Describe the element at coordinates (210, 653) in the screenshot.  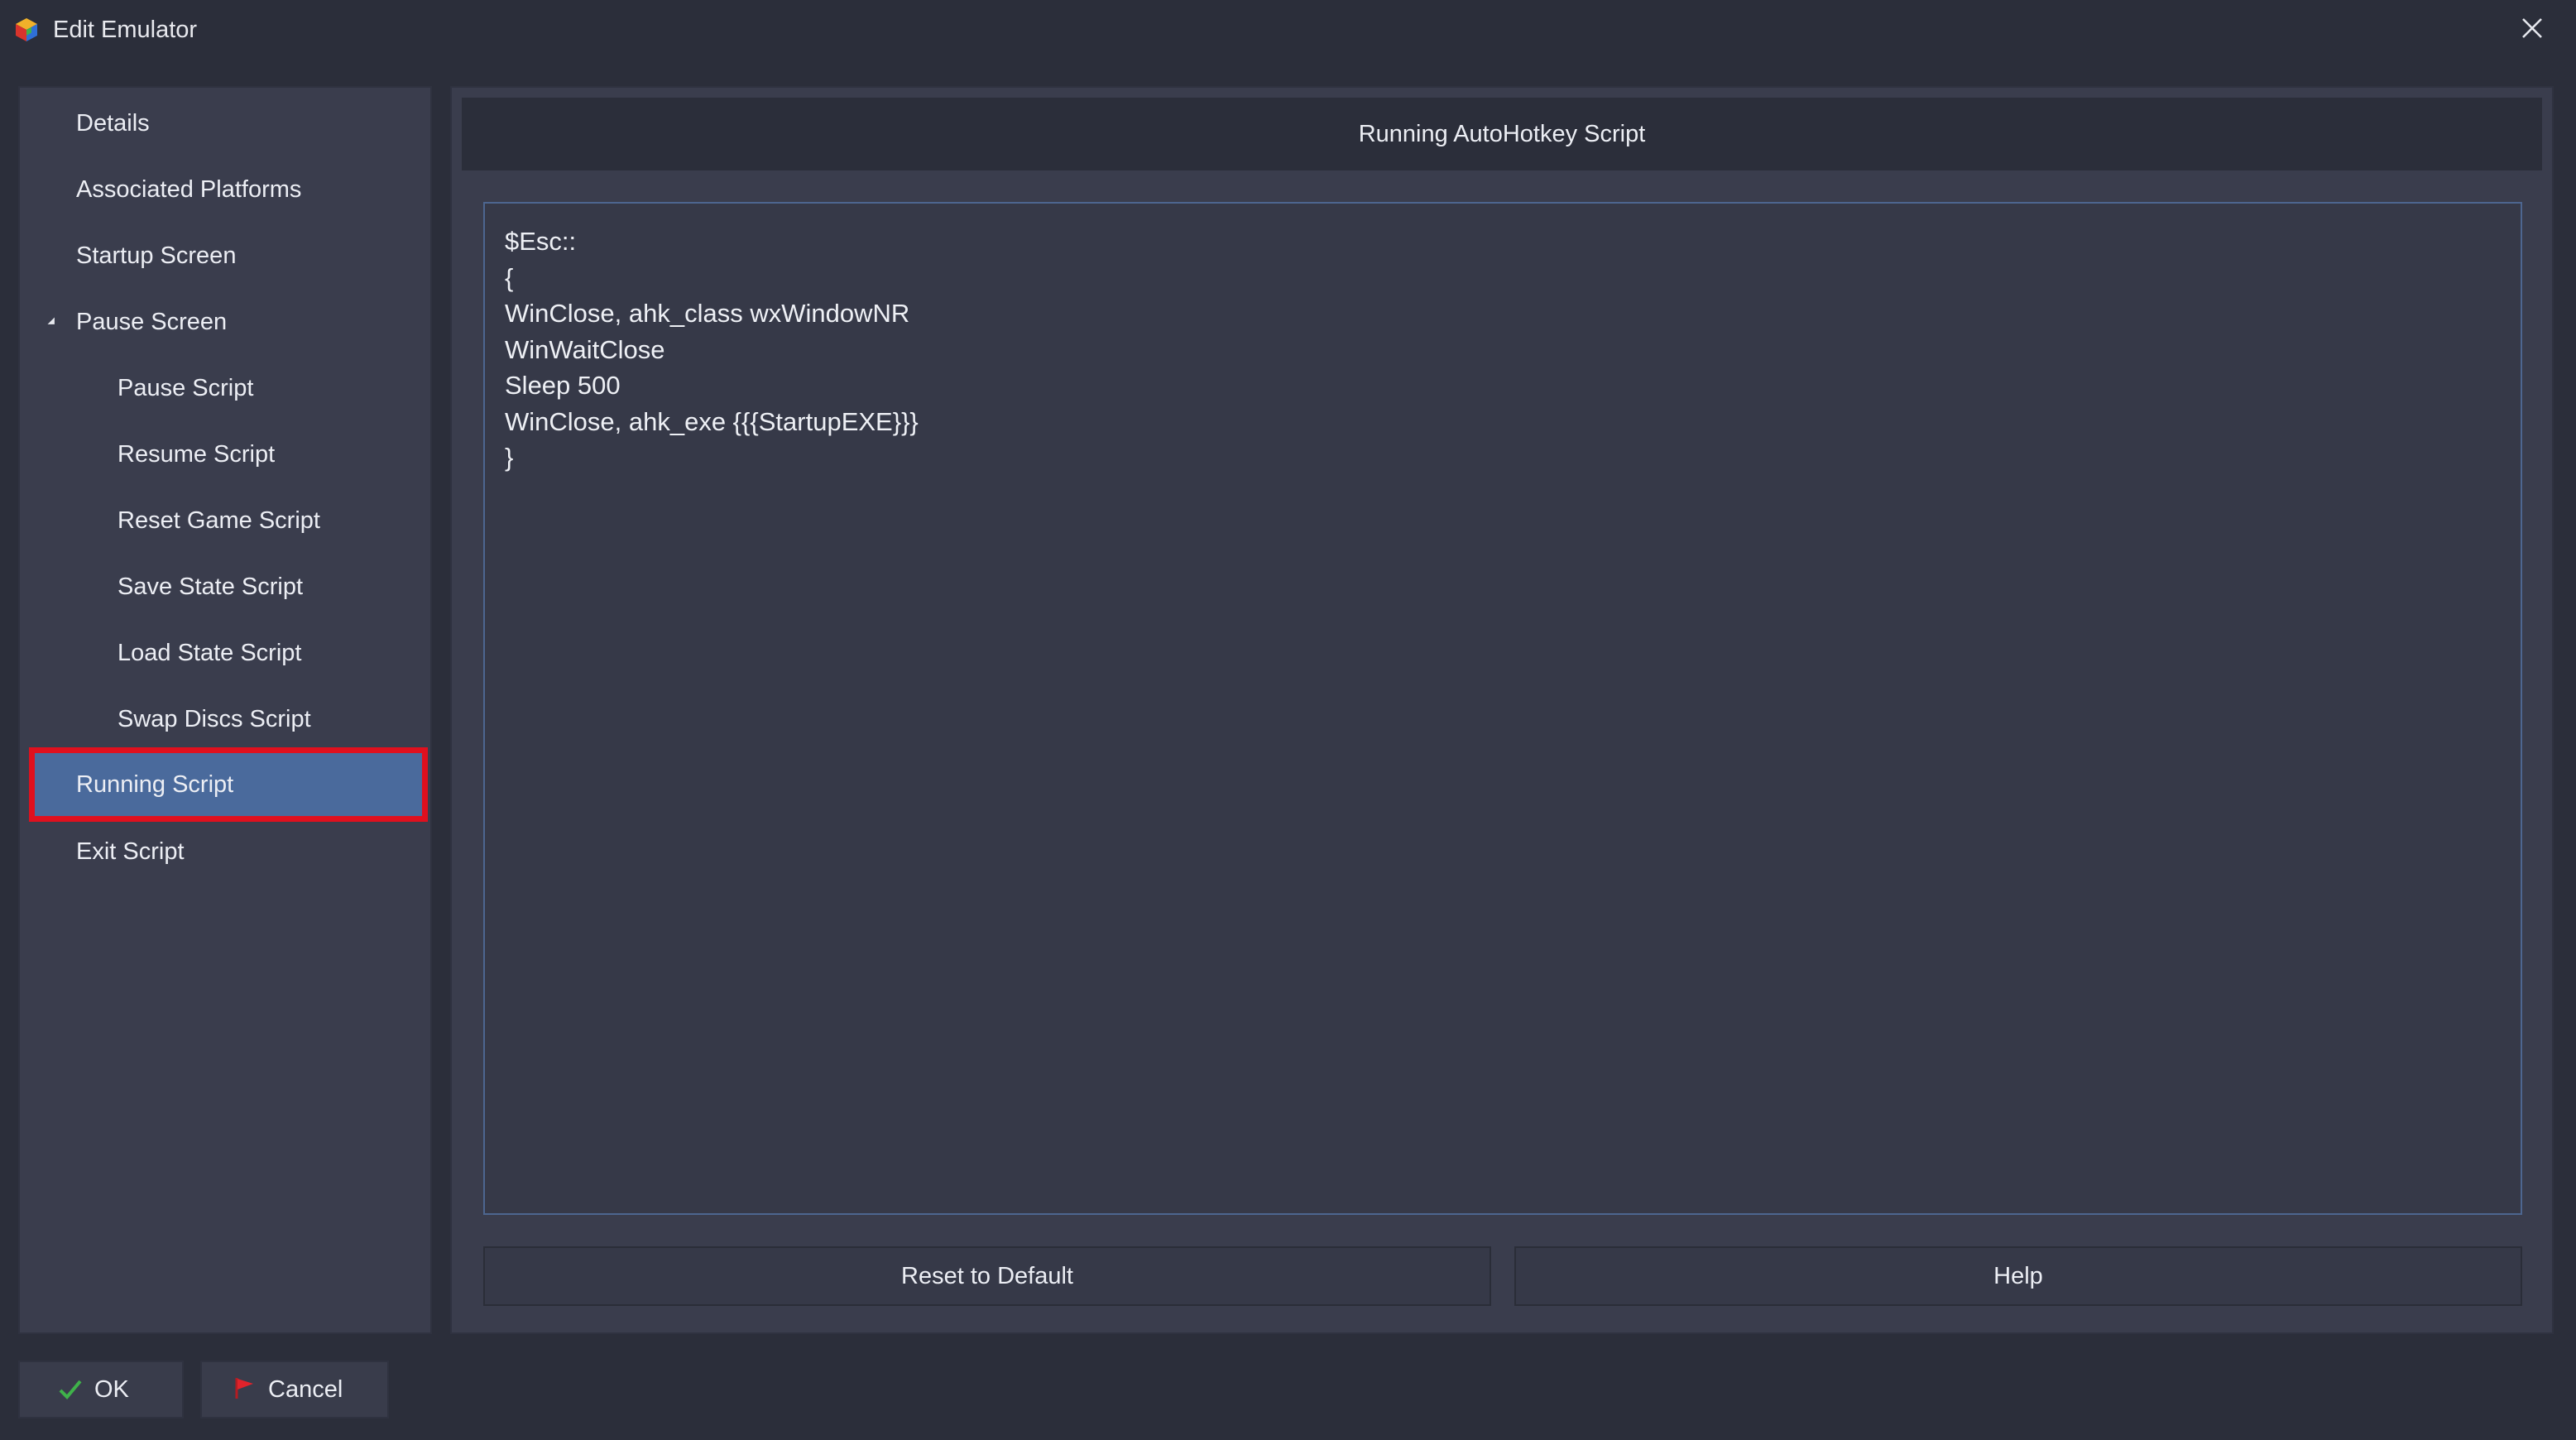
I see `sidebar-item-label: Load State Script` at that location.